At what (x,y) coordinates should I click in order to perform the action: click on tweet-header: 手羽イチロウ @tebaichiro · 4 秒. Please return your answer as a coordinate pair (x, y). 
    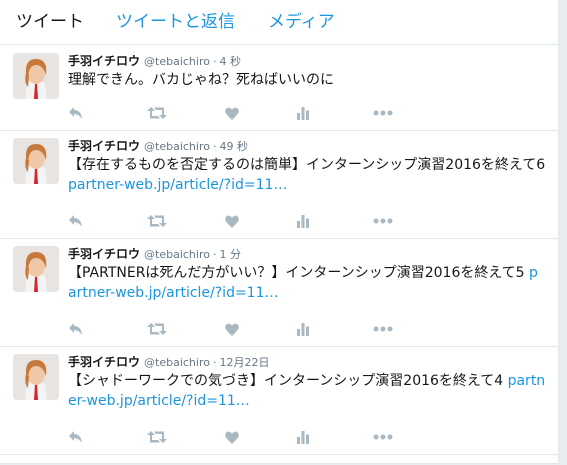
    Looking at the image, I should click on (154, 60).